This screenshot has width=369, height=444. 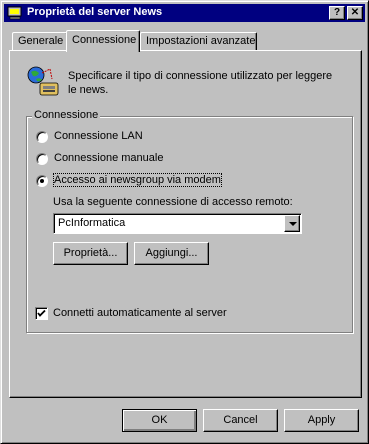 I want to click on help-button: ?, so click(x=337, y=13).